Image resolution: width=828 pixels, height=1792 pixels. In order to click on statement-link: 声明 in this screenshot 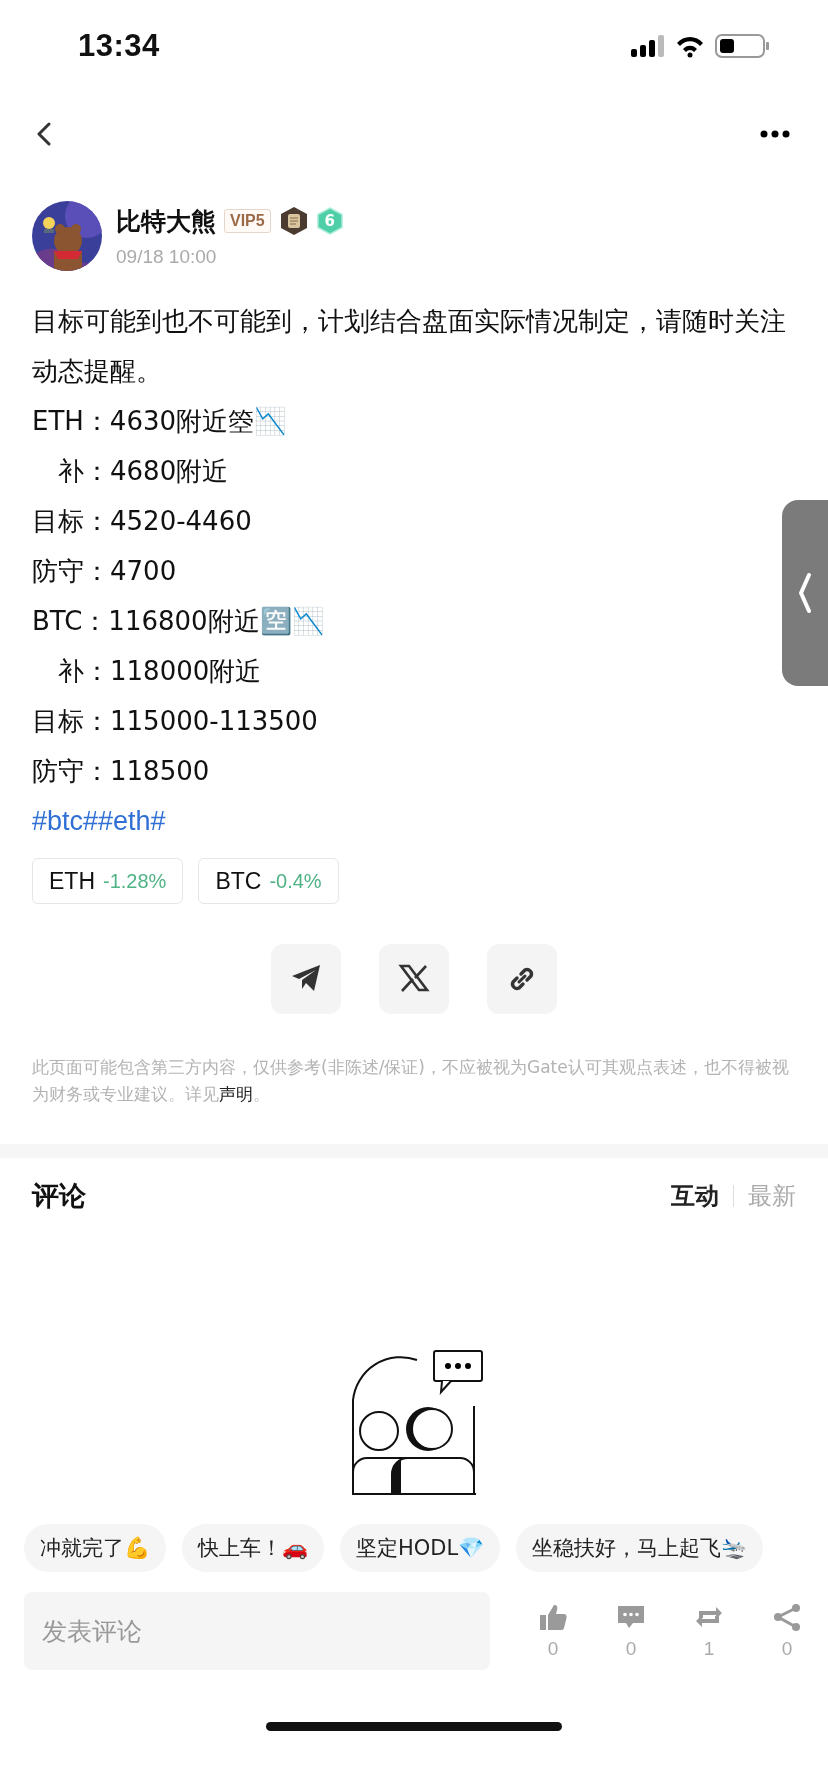, I will do `click(236, 1094)`.